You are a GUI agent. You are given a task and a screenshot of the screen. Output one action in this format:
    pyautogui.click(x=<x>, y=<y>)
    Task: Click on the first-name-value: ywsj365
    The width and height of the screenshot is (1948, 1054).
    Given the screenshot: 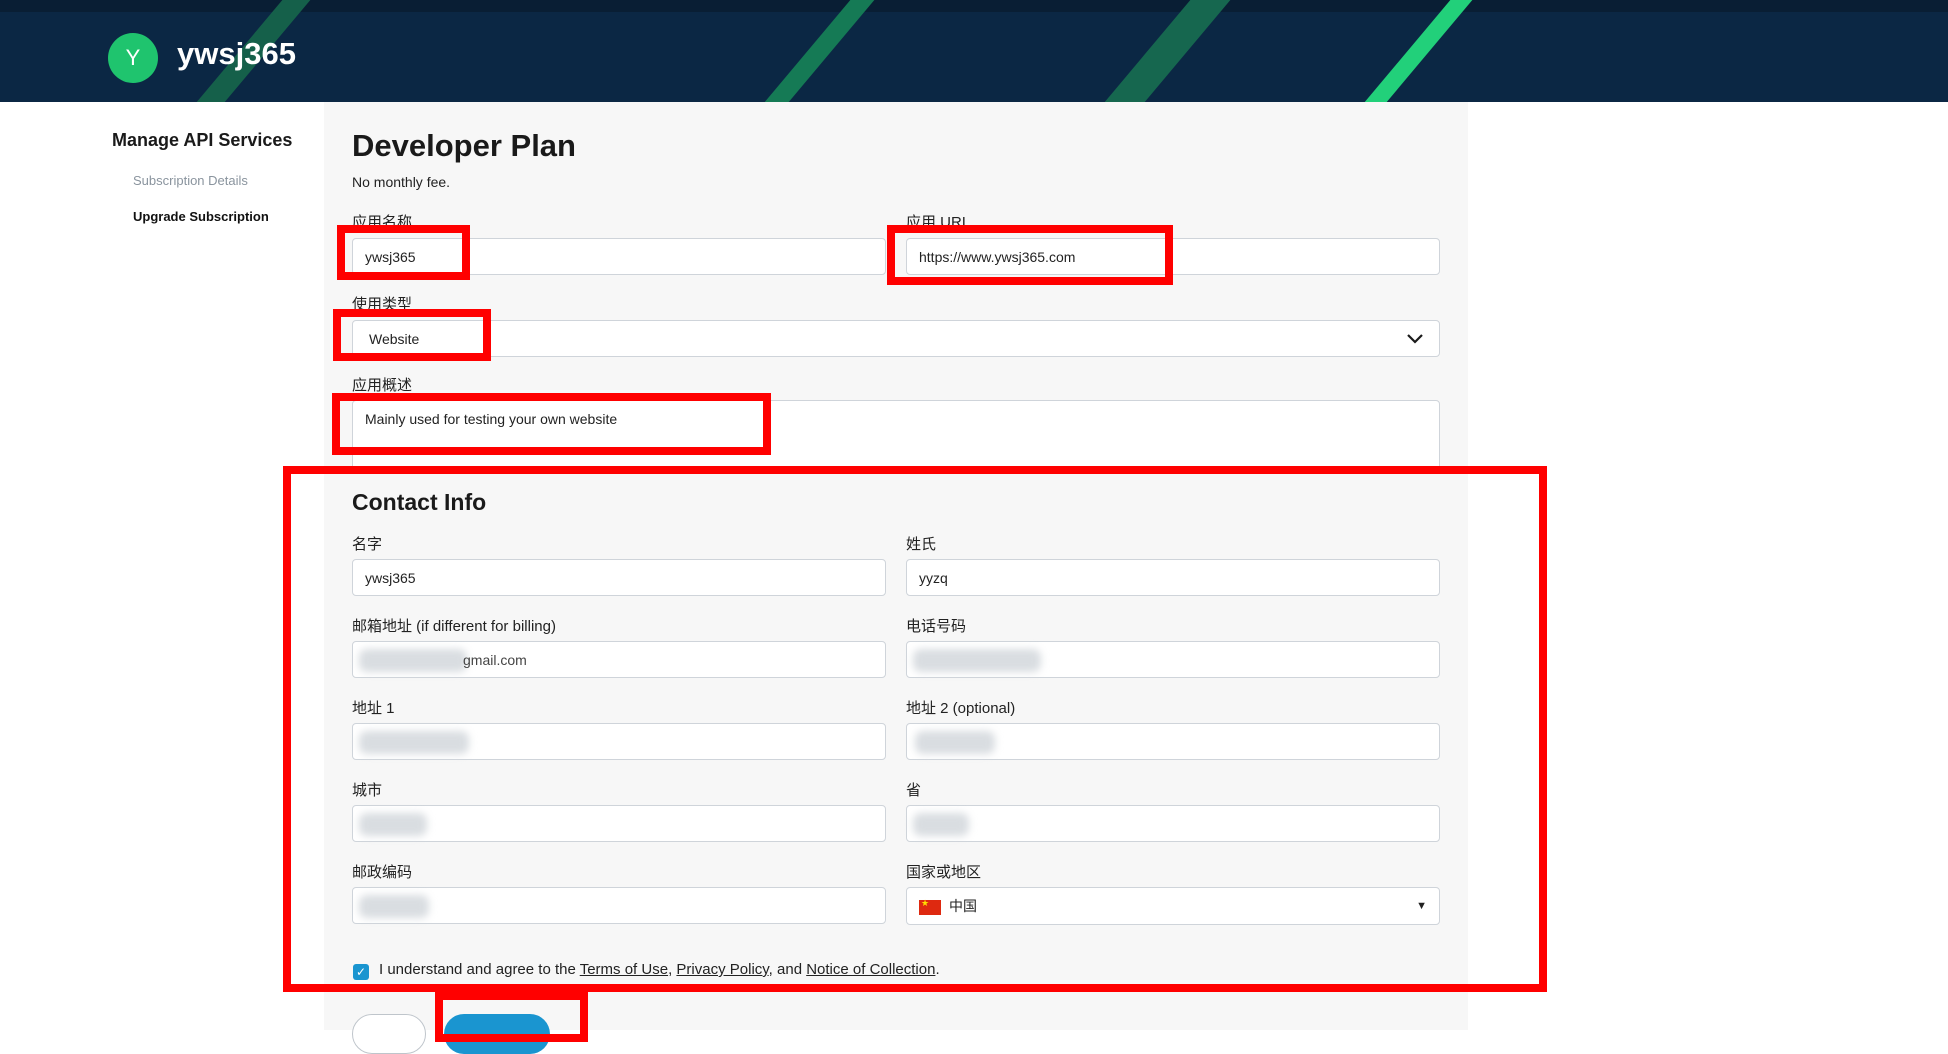 What is the action you would take?
    pyautogui.click(x=390, y=578)
    